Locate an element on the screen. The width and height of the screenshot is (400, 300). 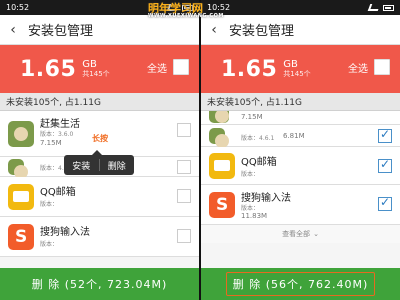
delete-button: 删除 is located at coordinates (117, 165).